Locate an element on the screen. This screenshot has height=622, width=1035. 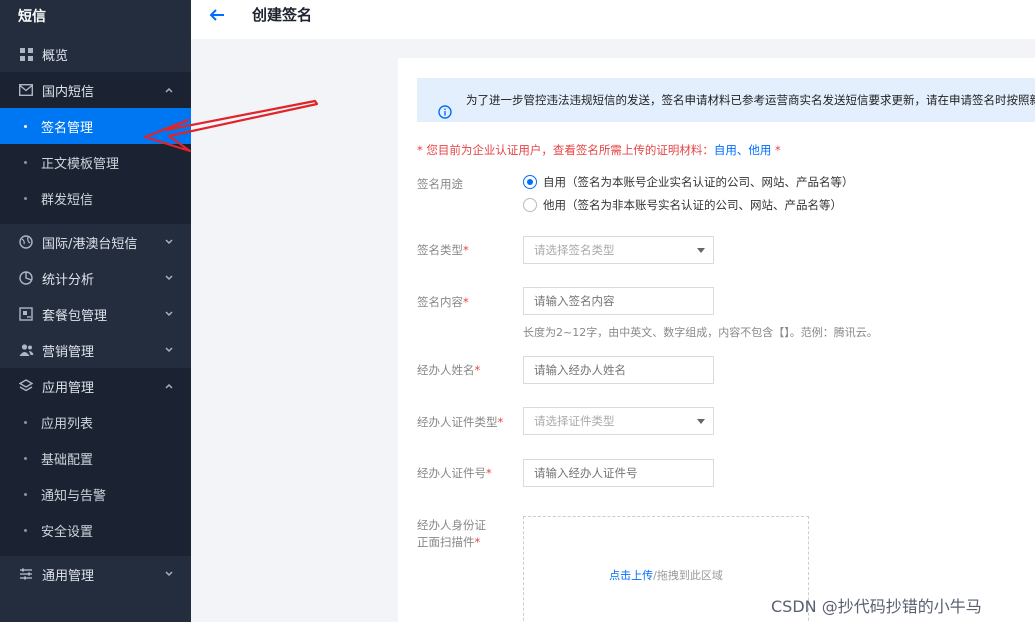
sidebar-subitem-basic-config: 基础配置 is located at coordinates (95, 458).